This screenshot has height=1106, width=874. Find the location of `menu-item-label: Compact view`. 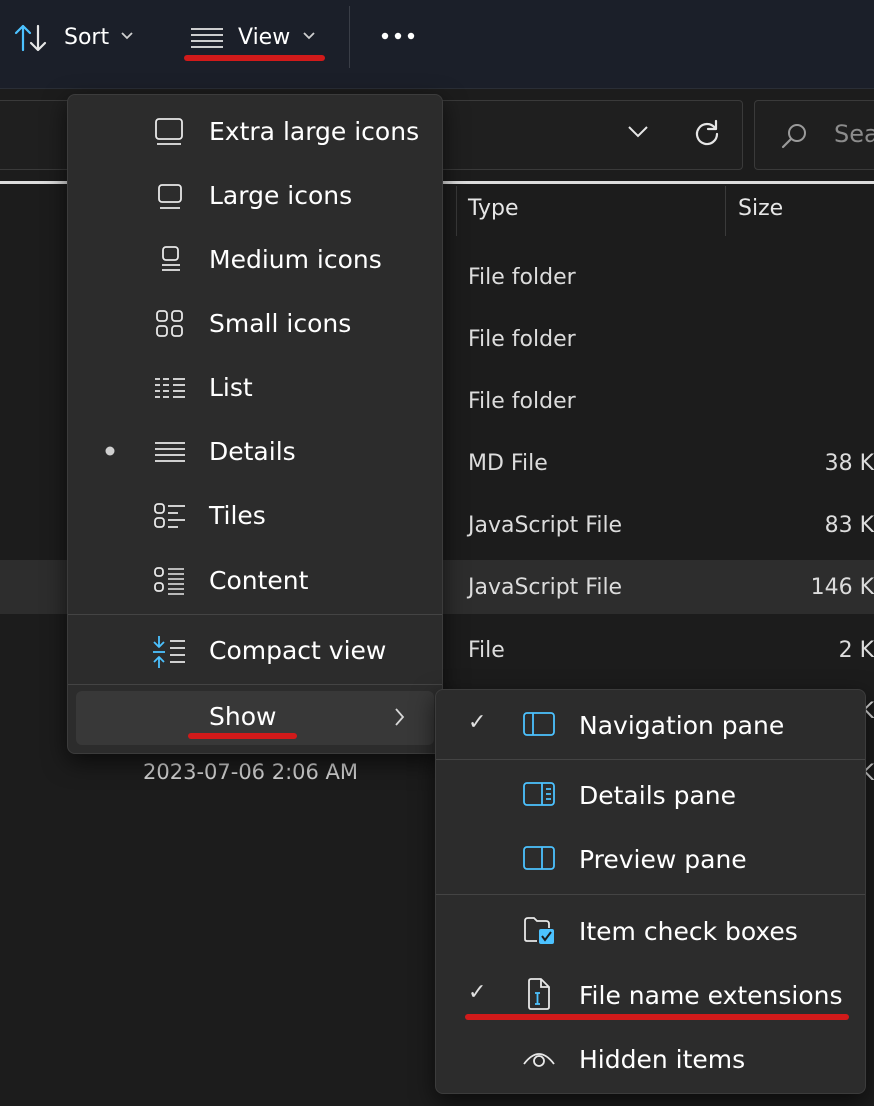

menu-item-label: Compact view is located at coordinates (298, 650).